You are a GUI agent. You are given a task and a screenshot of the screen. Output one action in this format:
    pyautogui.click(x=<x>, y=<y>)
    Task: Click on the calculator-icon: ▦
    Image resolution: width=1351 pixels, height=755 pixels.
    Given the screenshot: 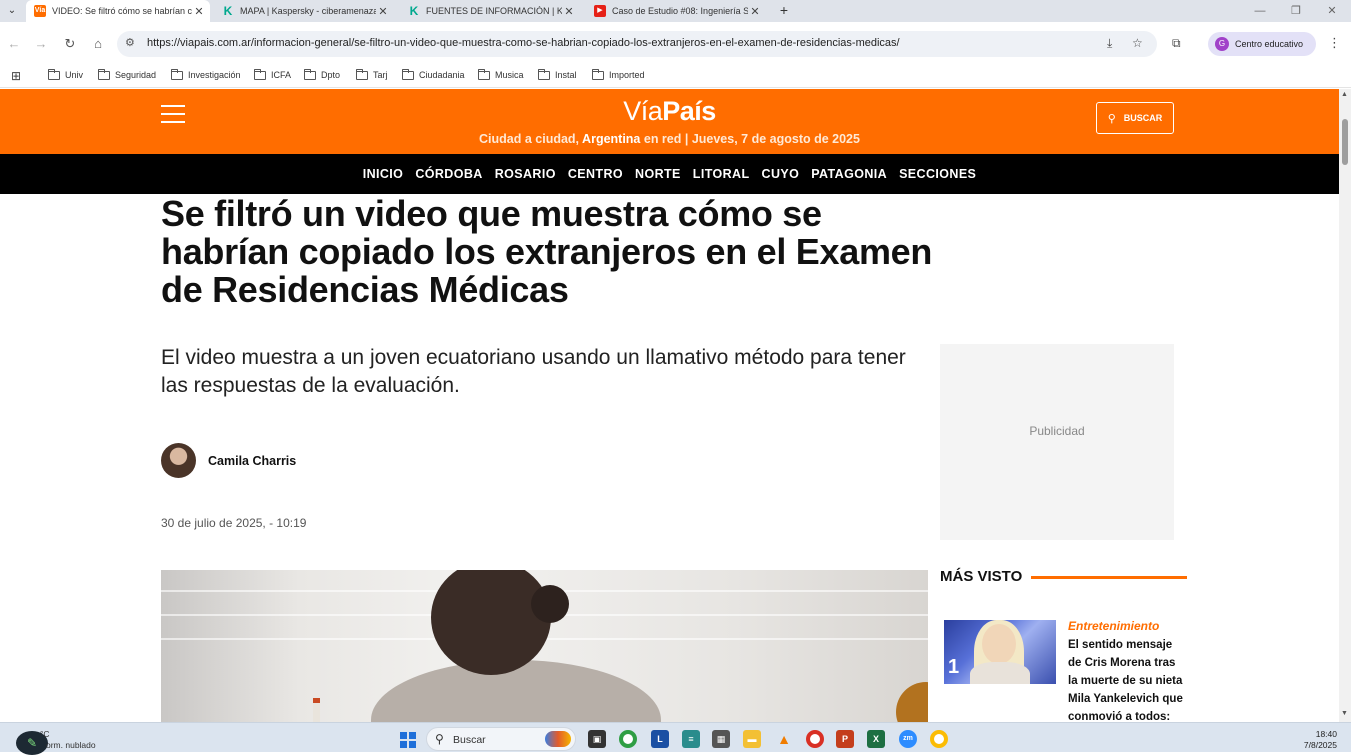 What is the action you would take?
    pyautogui.click(x=721, y=739)
    